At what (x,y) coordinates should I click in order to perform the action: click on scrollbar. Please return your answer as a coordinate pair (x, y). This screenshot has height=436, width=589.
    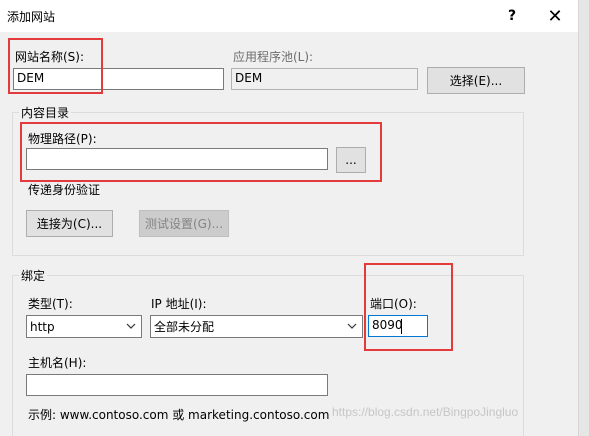
    Looking at the image, I should click on (583, 218).